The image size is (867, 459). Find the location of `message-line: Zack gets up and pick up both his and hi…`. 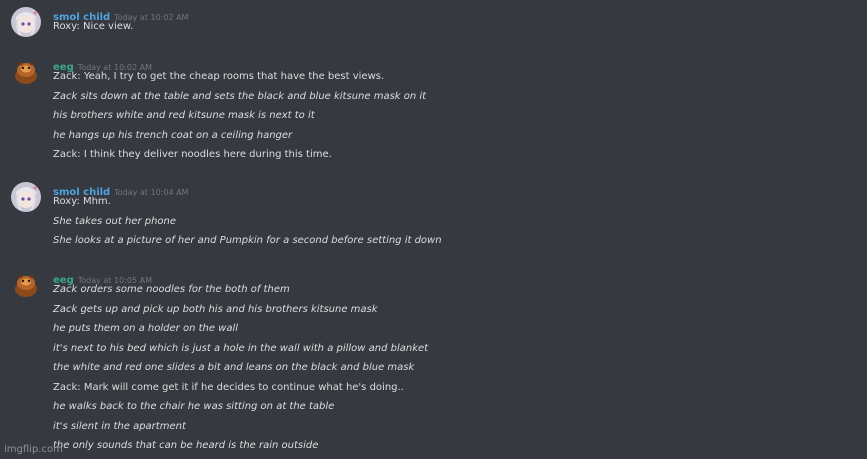

message-line: Zack gets up and pick up both his and hi… is located at coordinates (215, 309).